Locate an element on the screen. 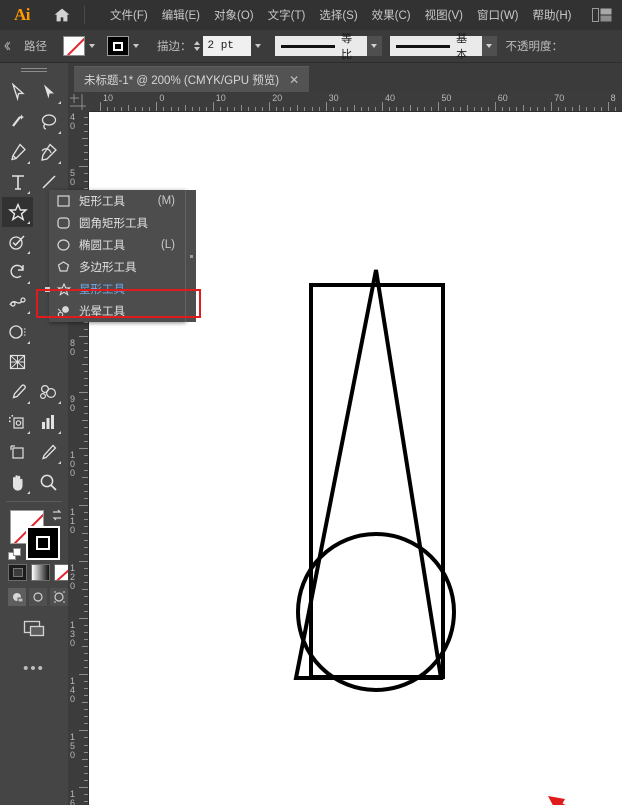  flyout-flare-tool: 光晕工具 is located at coordinates (117, 311).